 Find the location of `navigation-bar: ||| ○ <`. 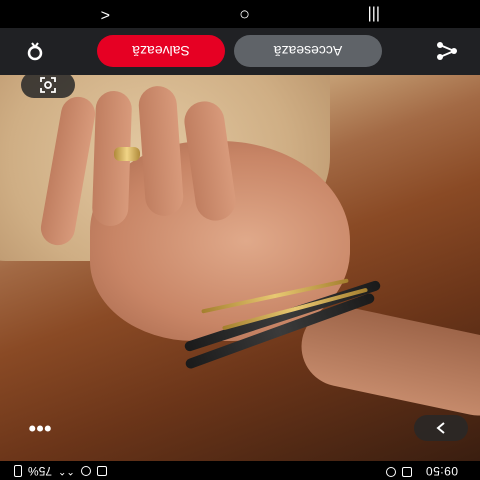

navigation-bar: ||| ○ < is located at coordinates (240, 14).